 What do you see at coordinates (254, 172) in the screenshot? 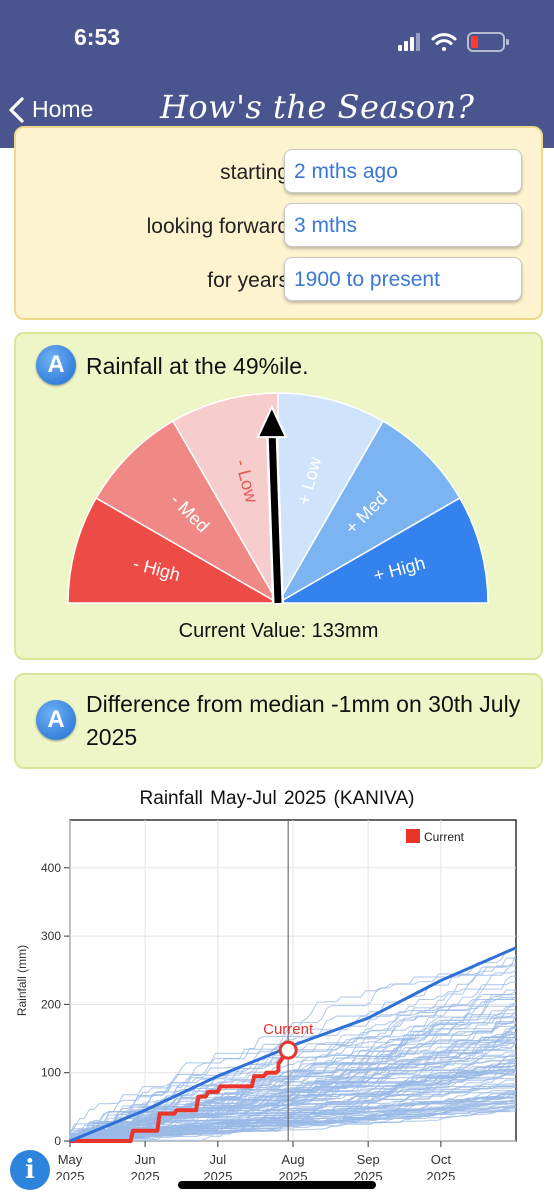
I see `setting-label: starting` at bounding box center [254, 172].